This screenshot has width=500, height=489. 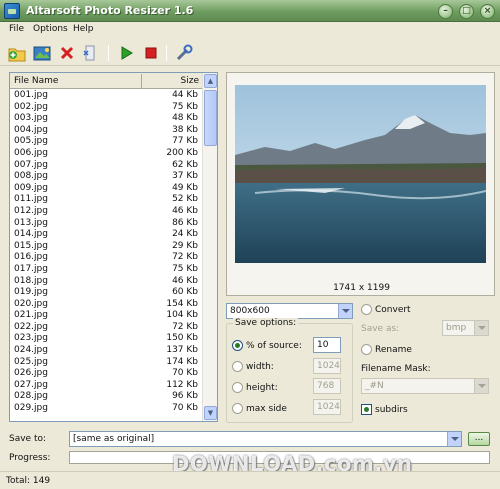 I want to click on status-bar: Total: 149, so click(x=250, y=480).